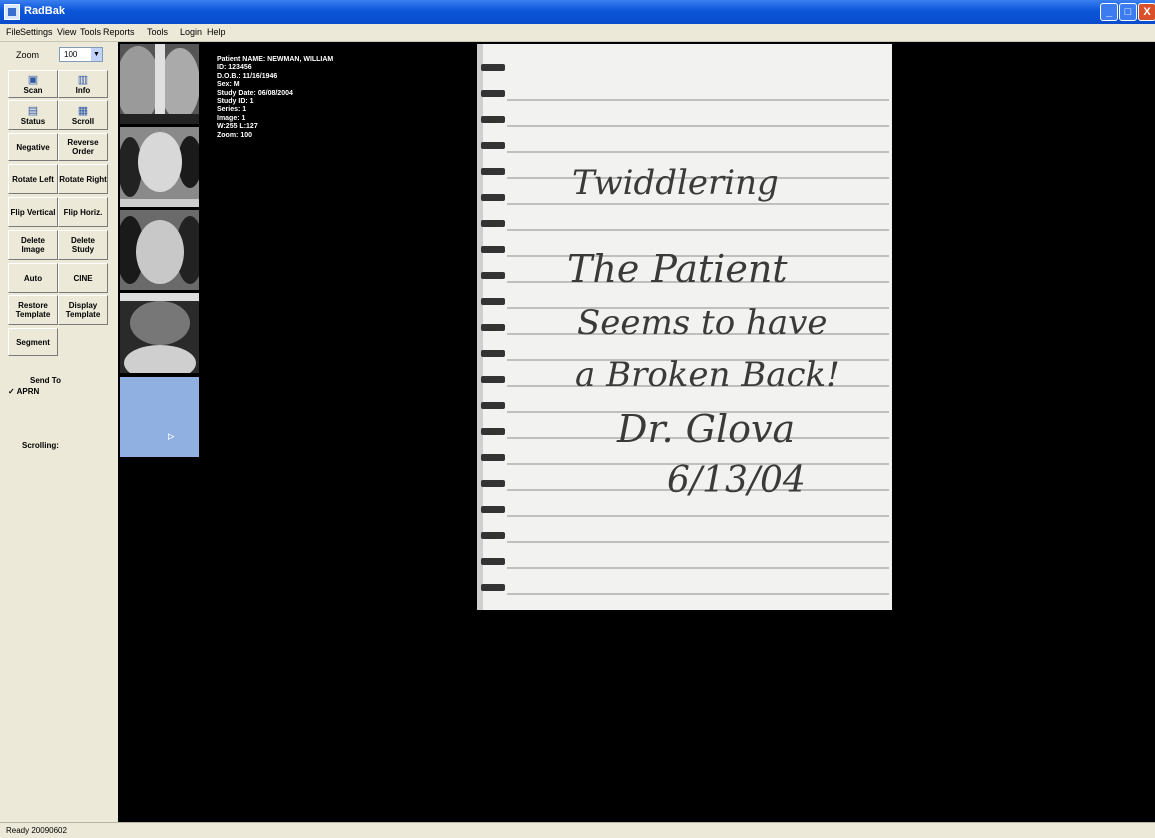  Describe the element at coordinates (83, 179) in the screenshot. I see `rotate-right-button: Rotate Right` at that location.